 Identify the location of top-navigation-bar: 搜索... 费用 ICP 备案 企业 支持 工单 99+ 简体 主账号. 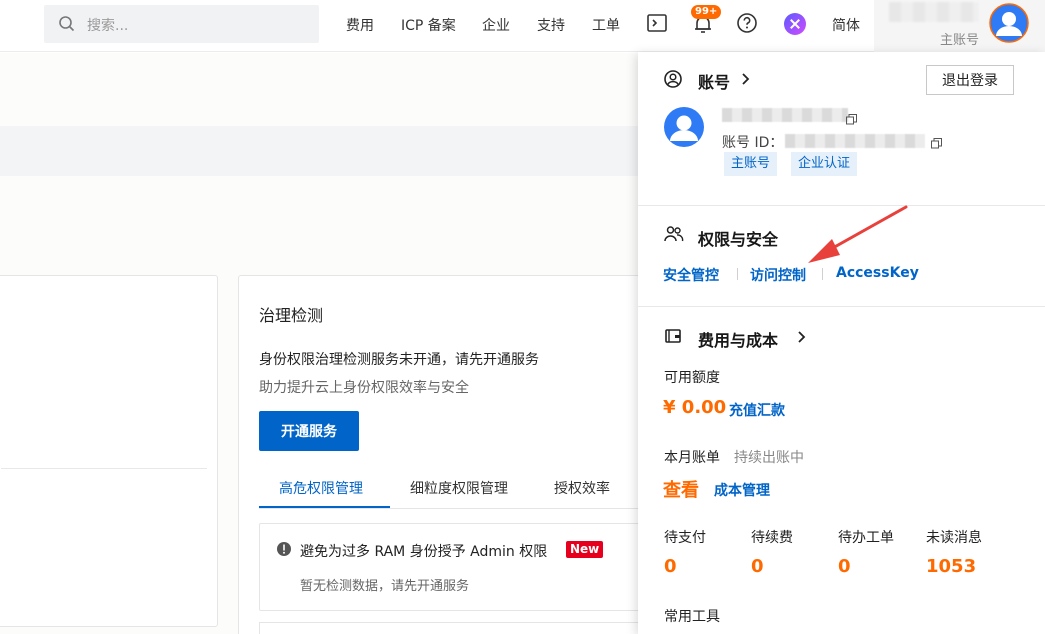
(522, 26).